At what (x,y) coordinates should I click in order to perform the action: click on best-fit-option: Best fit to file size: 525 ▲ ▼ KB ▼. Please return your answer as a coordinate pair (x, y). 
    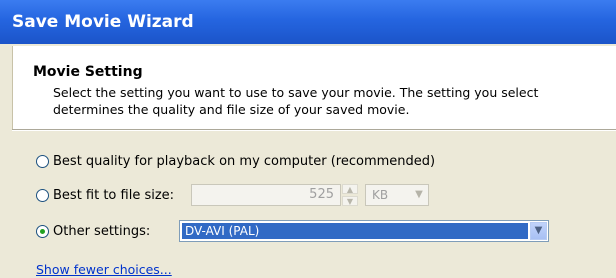
    Looking at the image, I should click on (236, 195).